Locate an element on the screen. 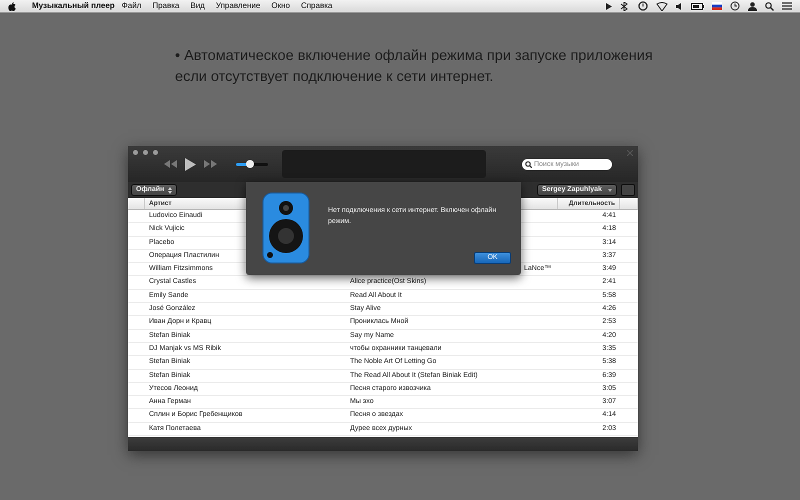 This screenshot has height=500, width=800. slider-thumb is located at coordinates (250, 164).